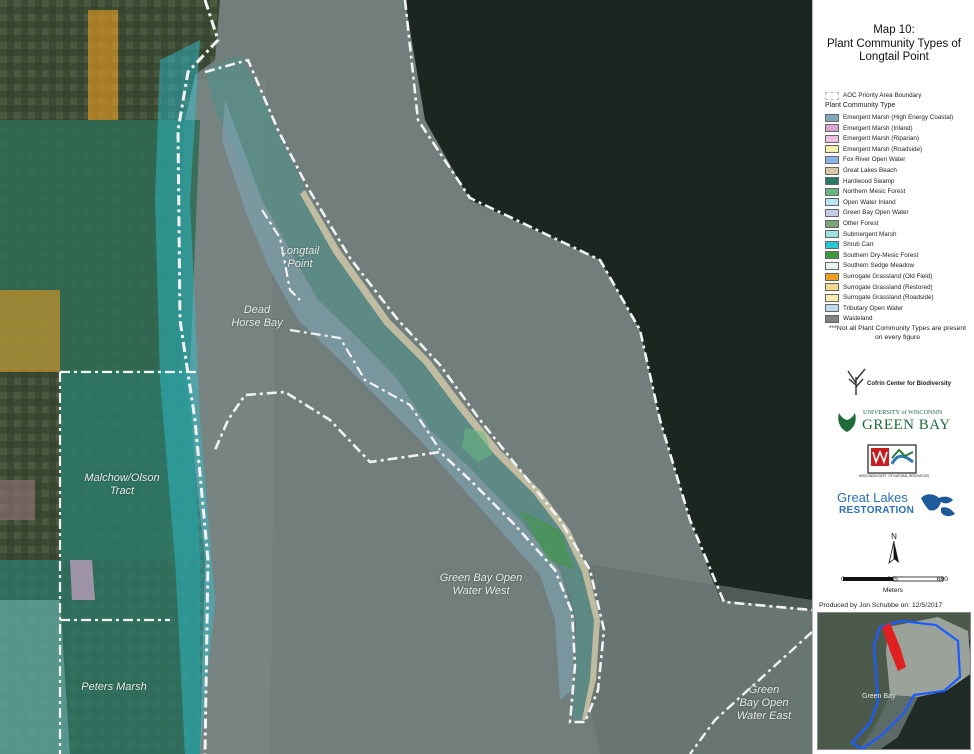  Describe the element at coordinates (881, 255) in the screenshot. I see `legend-label: Southern Dry-Mesic Forest` at that location.